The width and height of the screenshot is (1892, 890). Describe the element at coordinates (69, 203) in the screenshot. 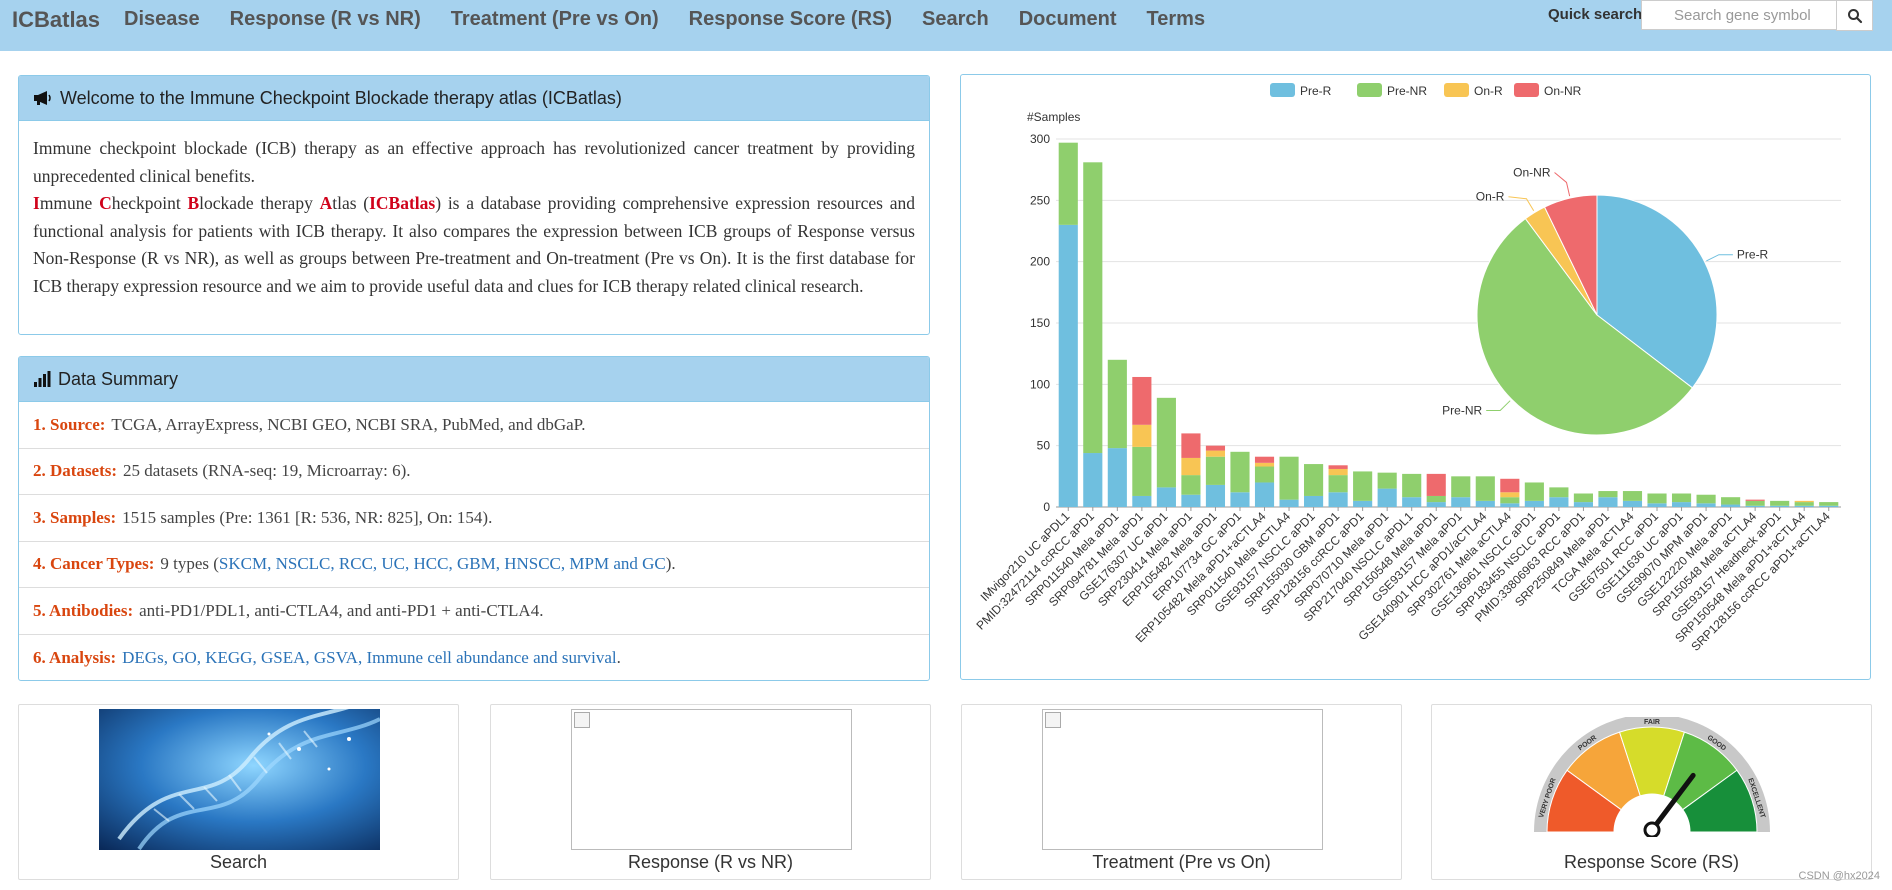

I see `acronym-word: mmune` at that location.